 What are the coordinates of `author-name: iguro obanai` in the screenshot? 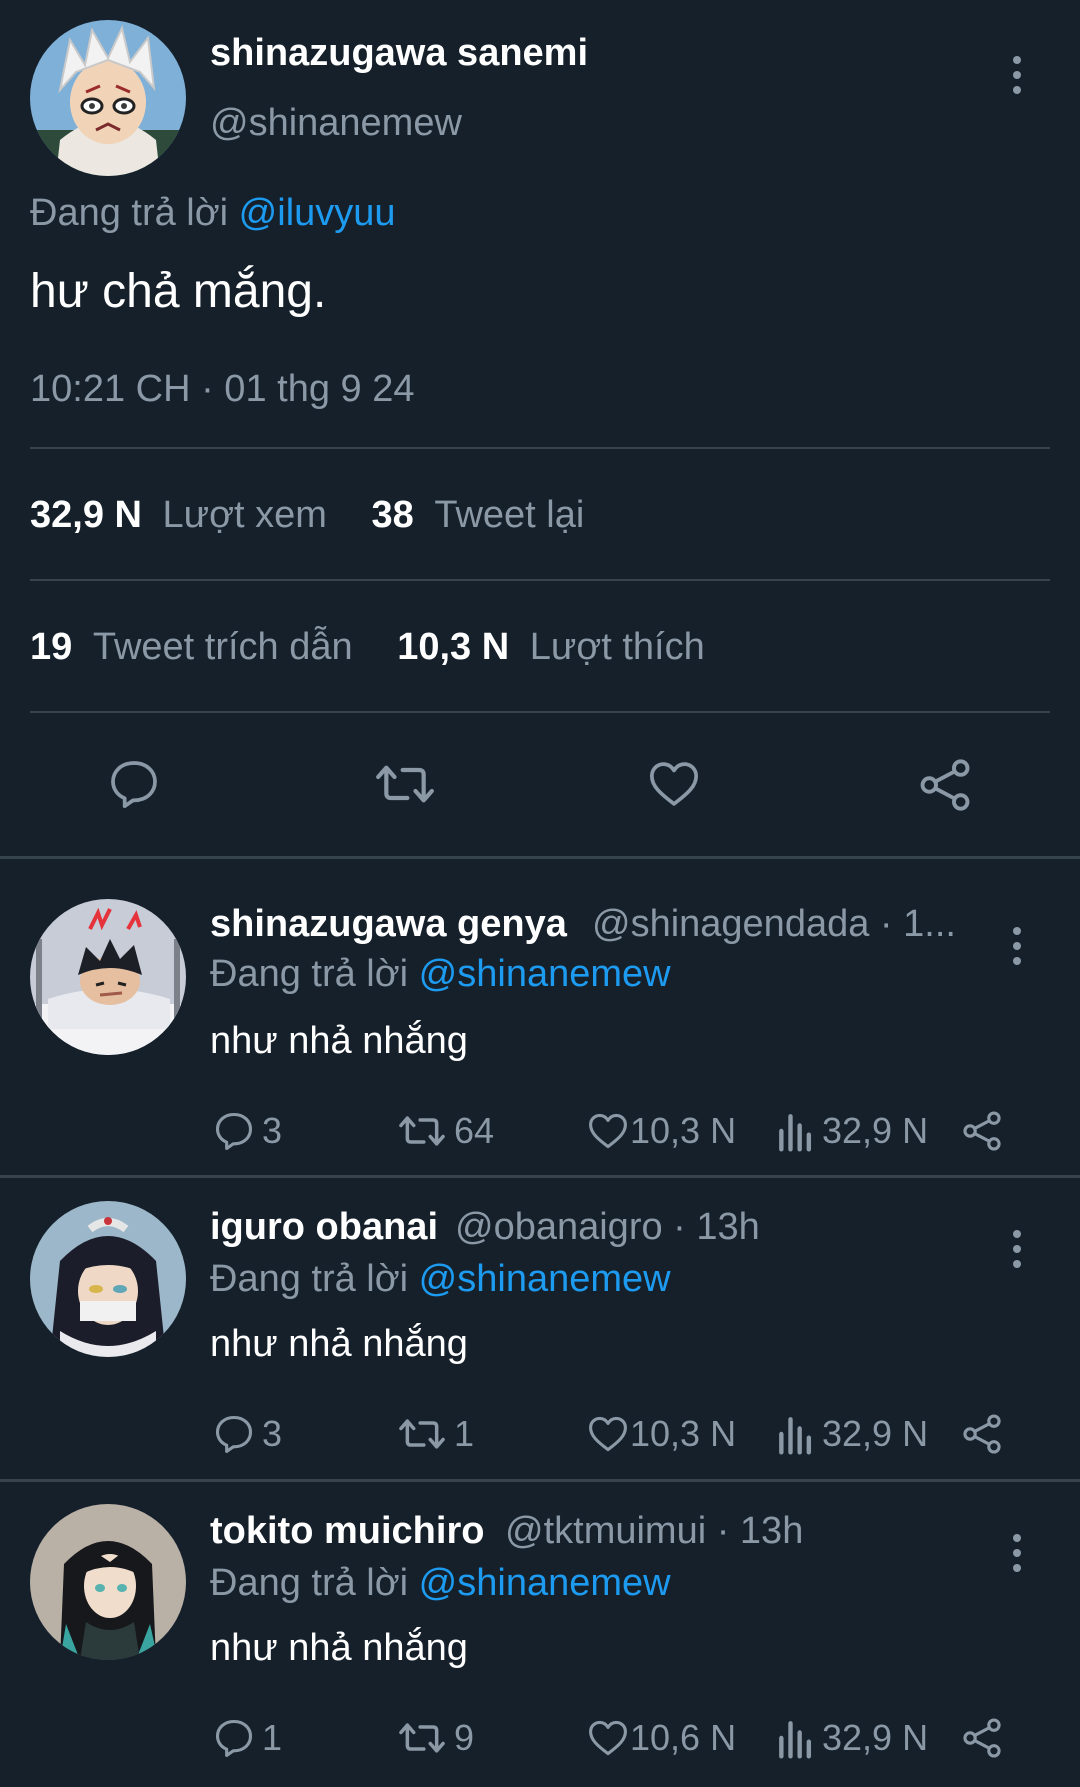 It's located at (324, 1227).